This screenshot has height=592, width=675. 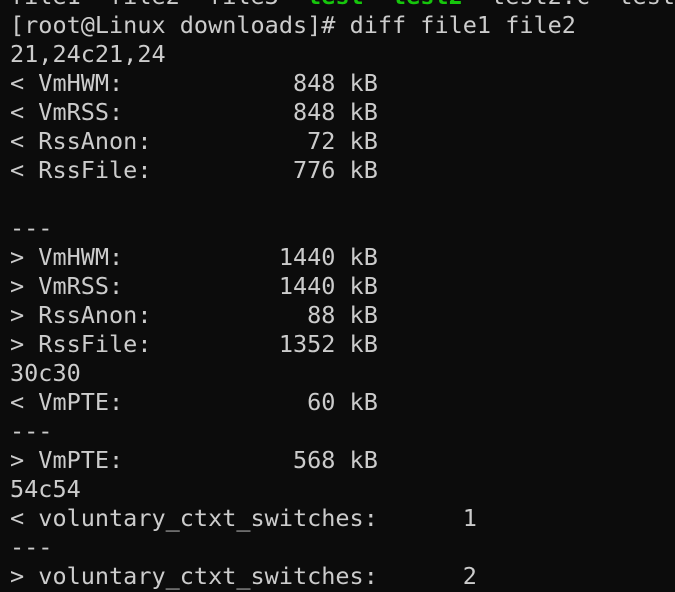 What do you see at coordinates (158, 5) in the screenshot?
I see `listing-entry: file1 file2 file3` at bounding box center [158, 5].